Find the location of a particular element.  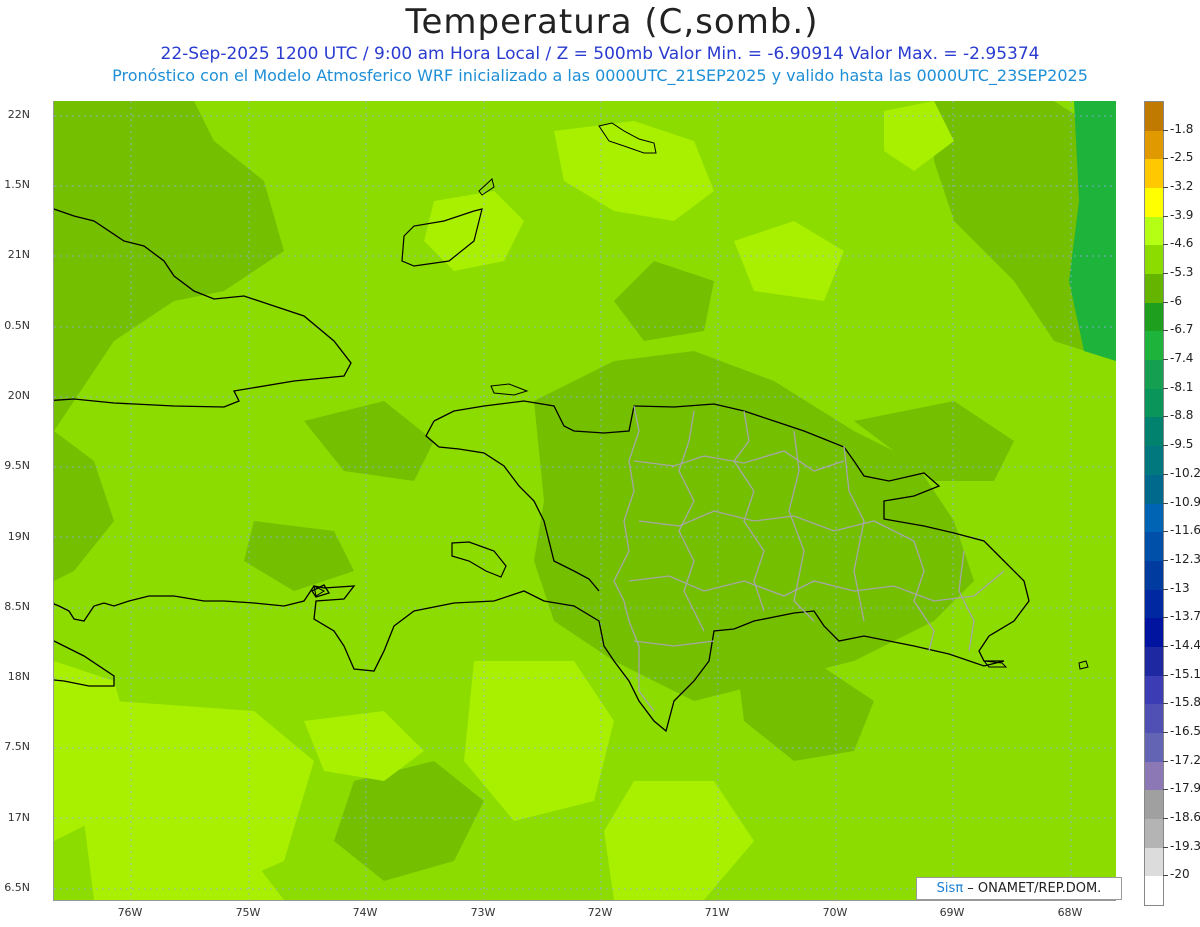

lat-label: 22N is located at coordinates (18, 114).